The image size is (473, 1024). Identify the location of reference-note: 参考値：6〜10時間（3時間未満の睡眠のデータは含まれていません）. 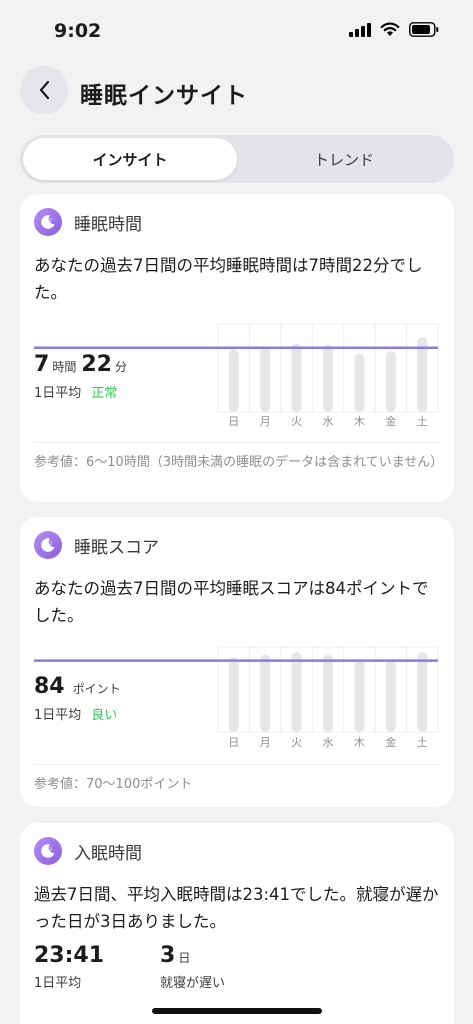
(239, 462).